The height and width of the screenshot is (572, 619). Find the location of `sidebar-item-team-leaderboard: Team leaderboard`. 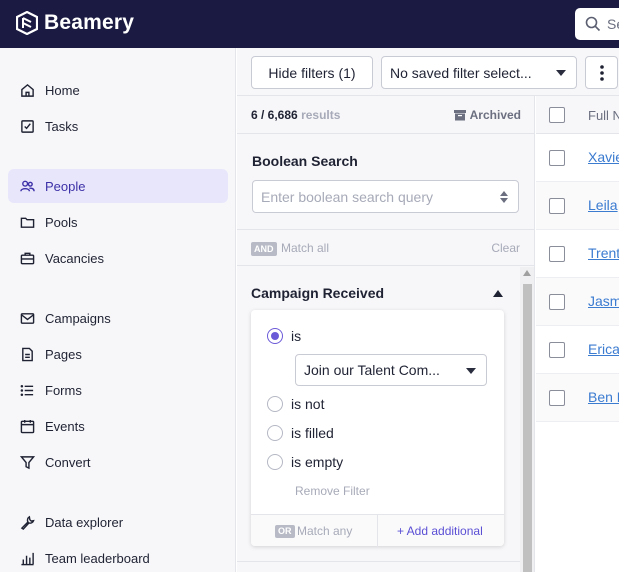

sidebar-item-team-leaderboard: Team leaderboard is located at coordinates (118, 556).